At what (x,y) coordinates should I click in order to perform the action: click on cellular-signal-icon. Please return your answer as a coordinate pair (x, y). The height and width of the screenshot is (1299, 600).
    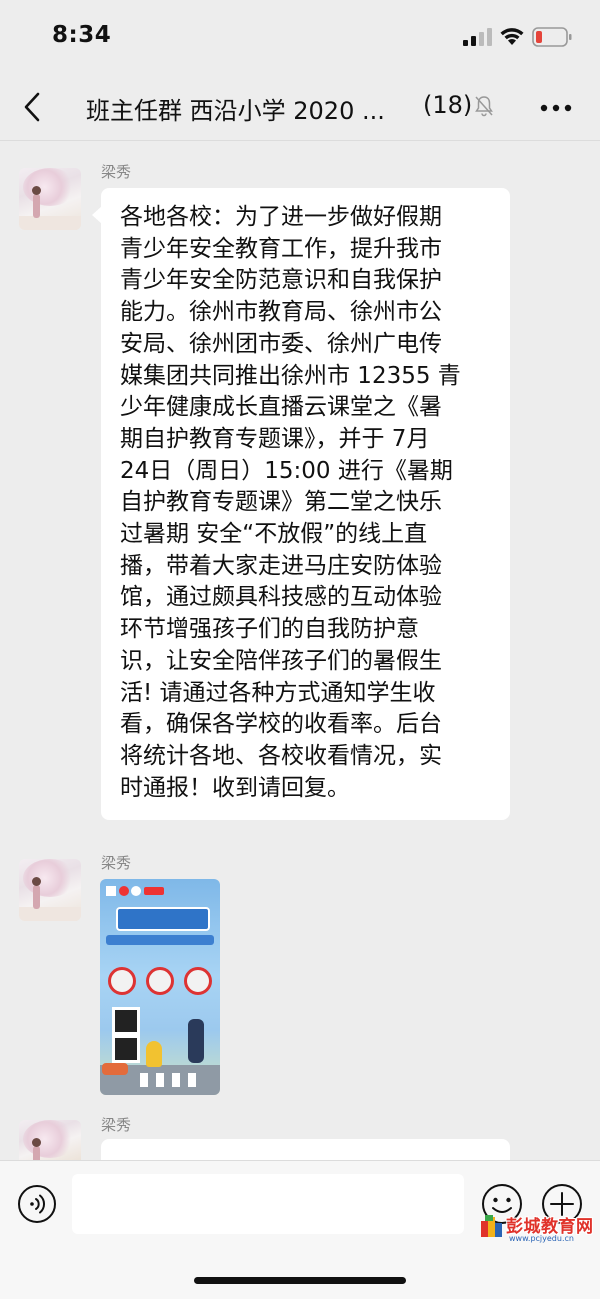
    Looking at the image, I should click on (477, 37).